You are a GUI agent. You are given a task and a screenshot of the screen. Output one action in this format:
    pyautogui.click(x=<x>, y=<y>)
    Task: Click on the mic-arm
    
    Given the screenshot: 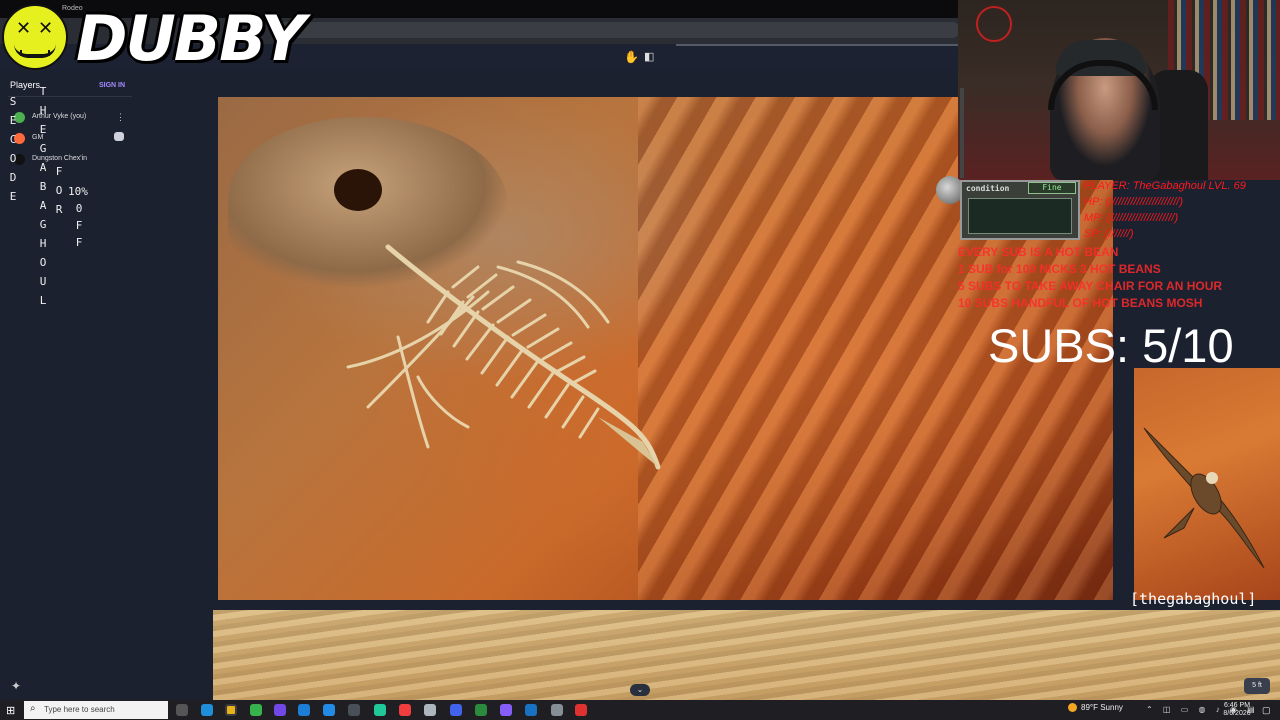 What is the action you would take?
    pyautogui.click(x=985, y=133)
    